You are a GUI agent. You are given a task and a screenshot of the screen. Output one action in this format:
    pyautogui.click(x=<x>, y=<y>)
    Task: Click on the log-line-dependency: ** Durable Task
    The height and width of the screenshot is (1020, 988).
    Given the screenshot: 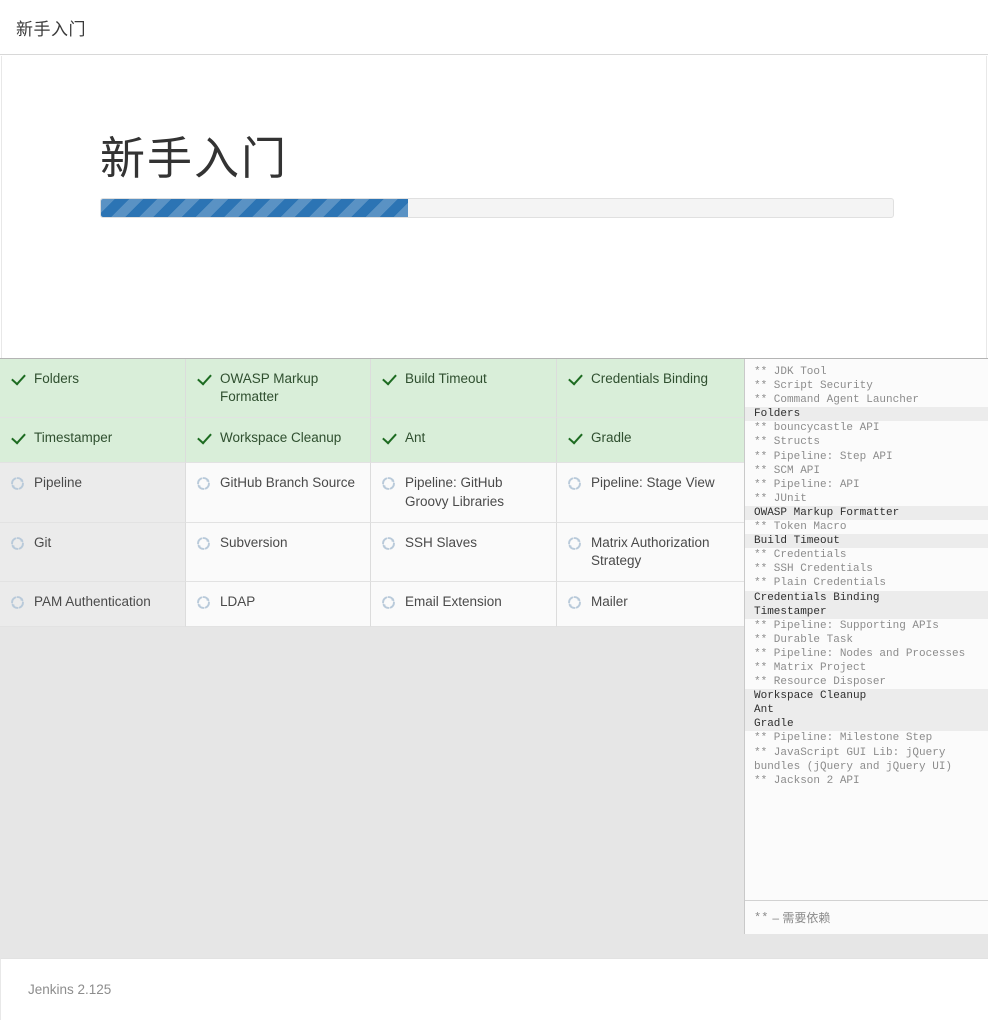 What is the action you would take?
    pyautogui.click(x=804, y=639)
    